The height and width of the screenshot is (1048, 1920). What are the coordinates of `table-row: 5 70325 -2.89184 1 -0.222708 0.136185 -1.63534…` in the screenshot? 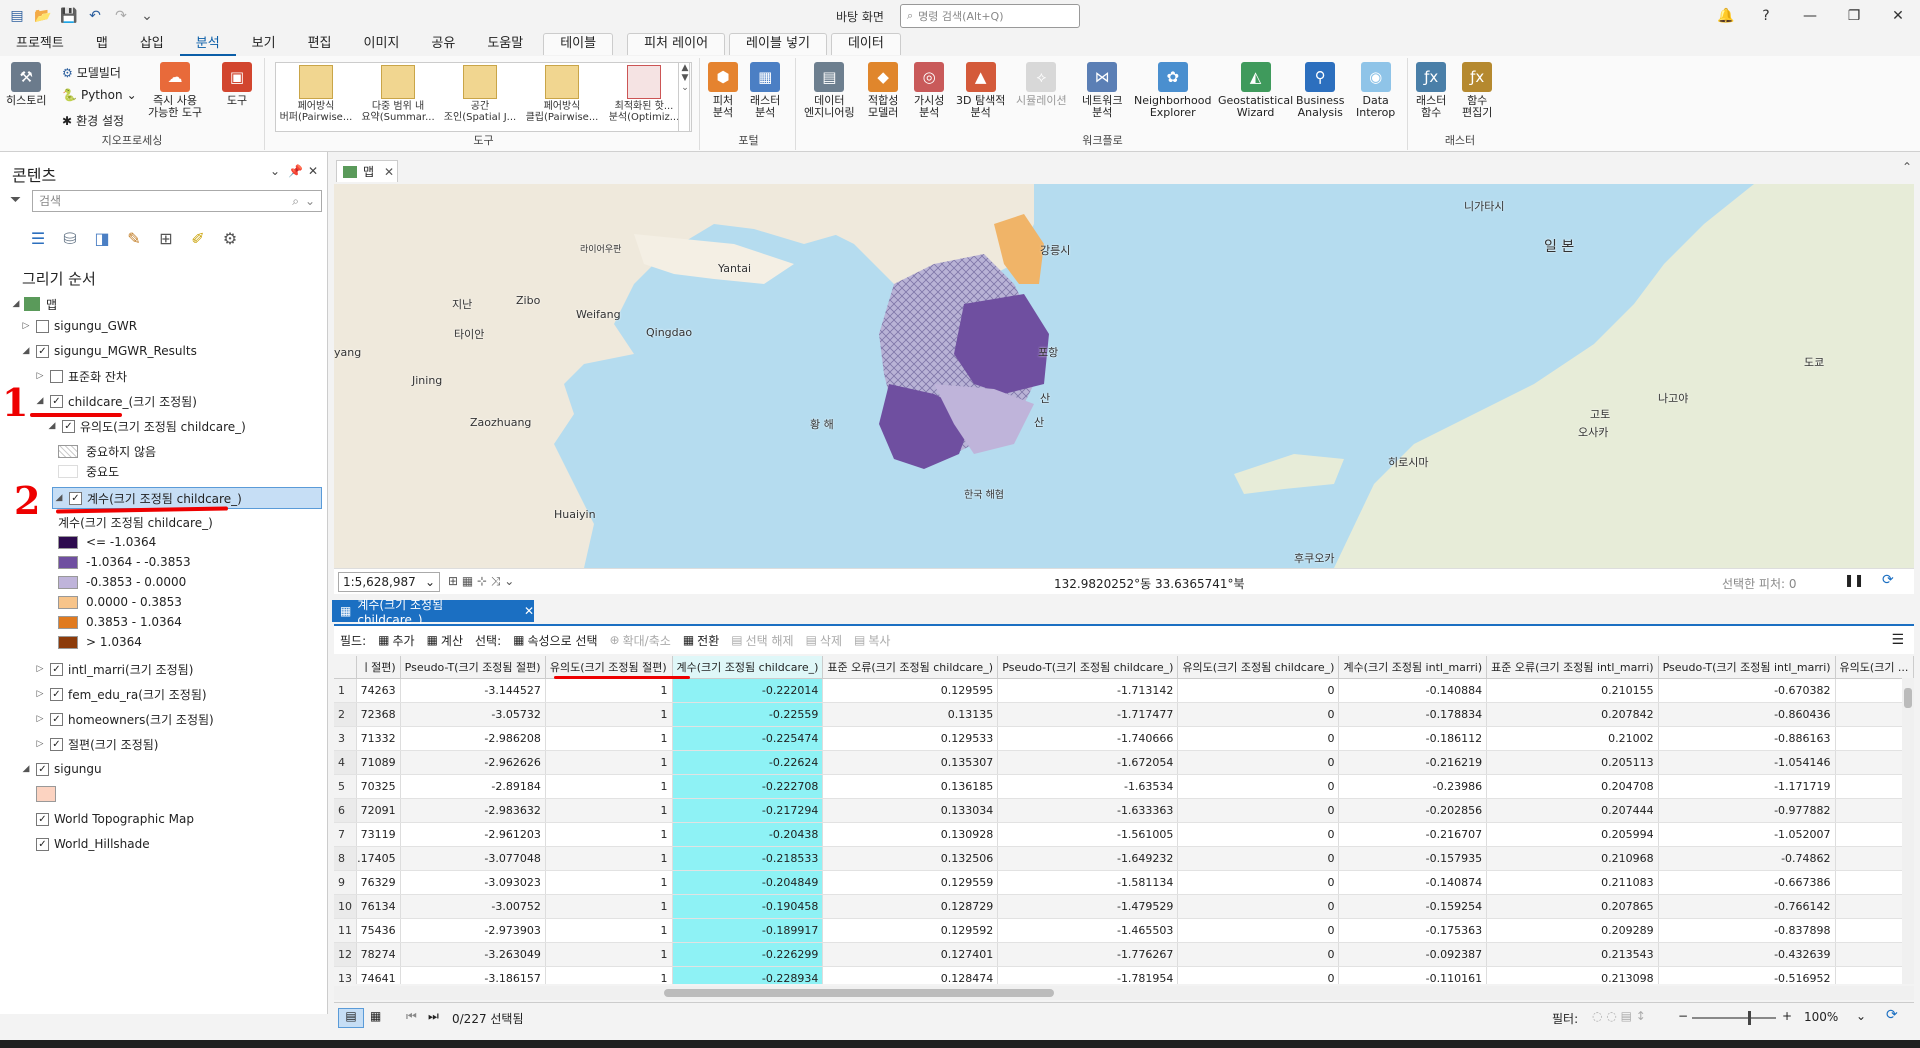 It's located at (1124, 786).